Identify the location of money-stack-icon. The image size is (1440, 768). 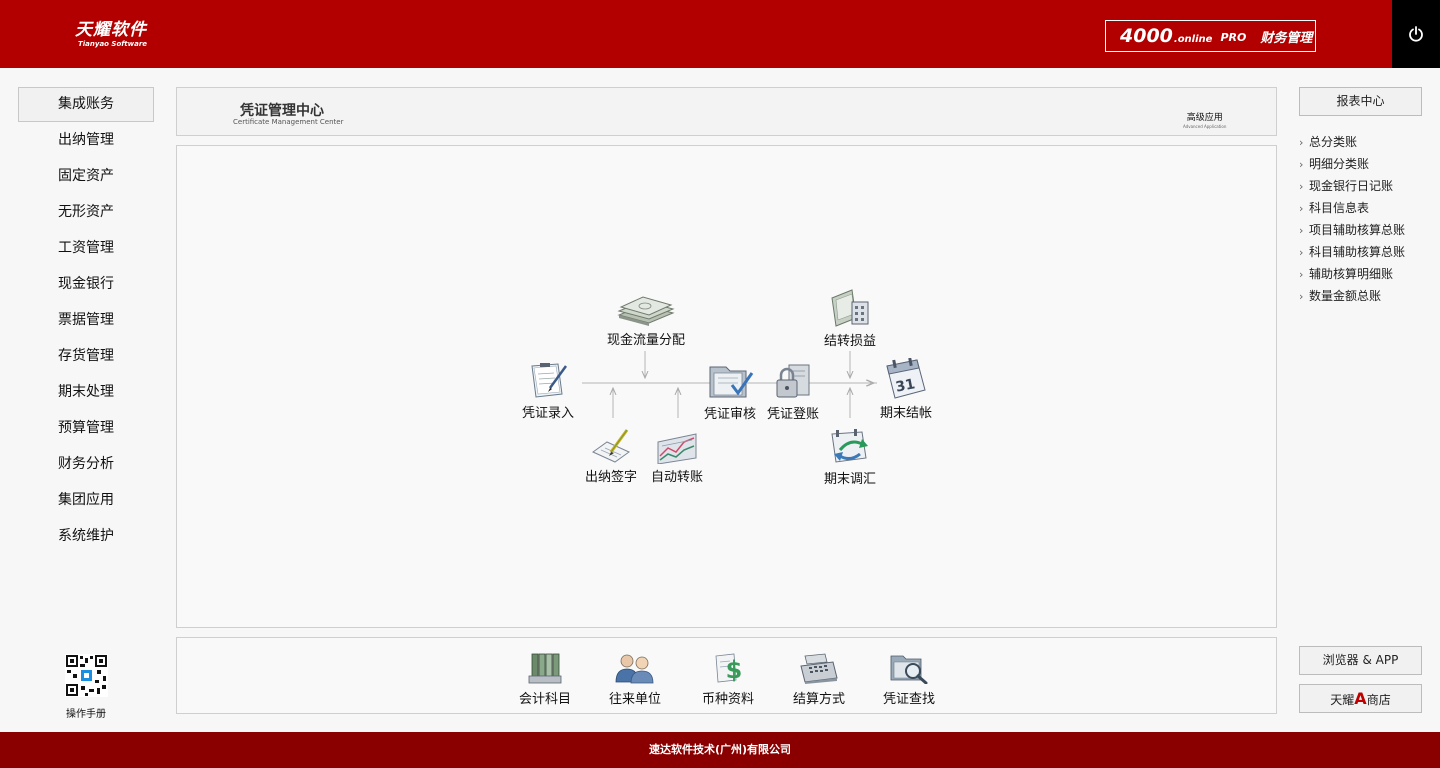
(646, 311).